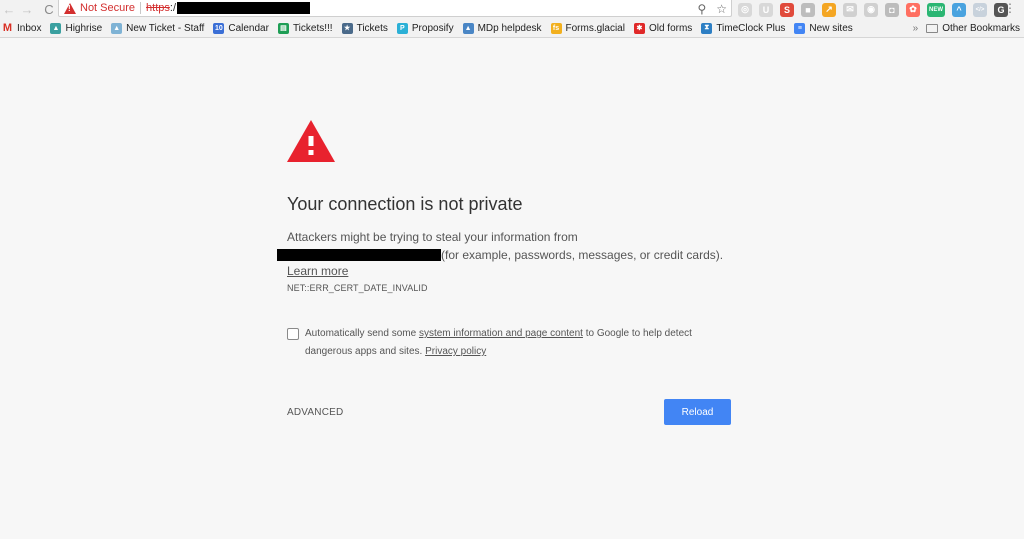 Image resolution: width=1024 pixels, height=539 pixels. What do you see at coordinates (362, 333) in the screenshot?
I see `optin-prefix: Automatically send some` at bounding box center [362, 333].